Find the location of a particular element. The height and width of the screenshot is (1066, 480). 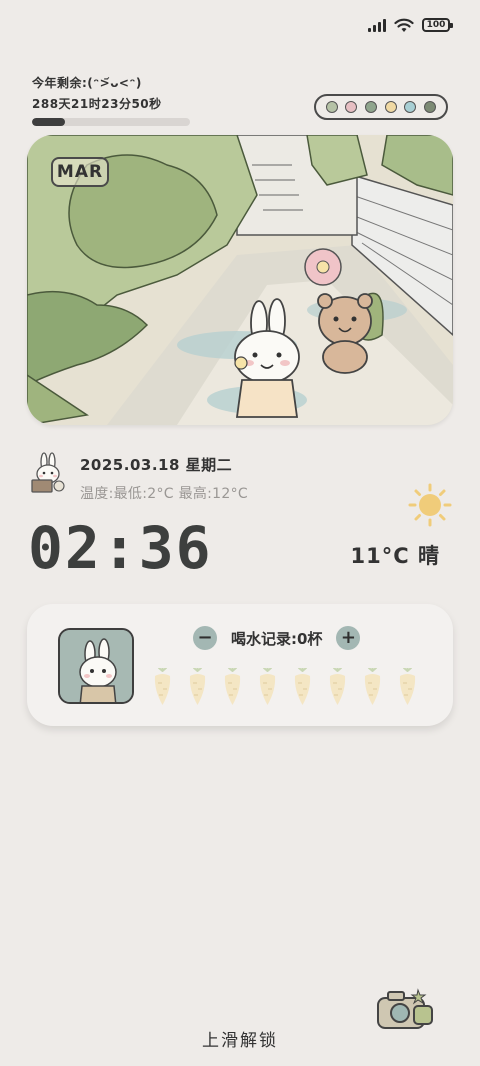

water-header: − 喝水记录:0杯 + is located at coordinates (277, 638).